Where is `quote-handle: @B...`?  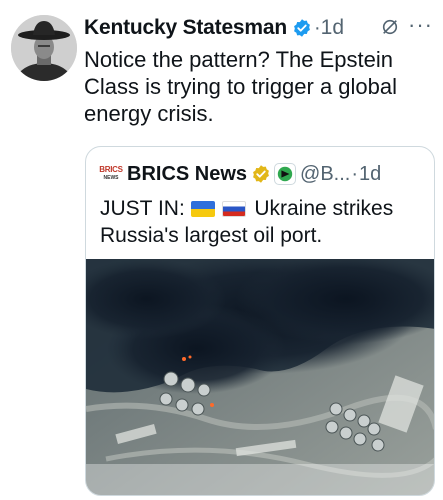
quote-handle: @B... is located at coordinates (325, 174).